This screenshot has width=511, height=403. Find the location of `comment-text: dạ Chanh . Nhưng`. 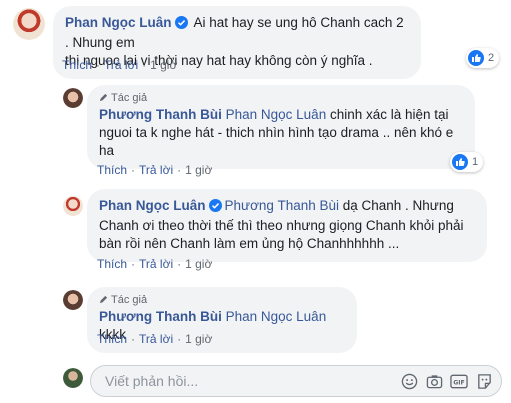

comment-text: dạ Chanh . Nhưng is located at coordinates (396, 205).